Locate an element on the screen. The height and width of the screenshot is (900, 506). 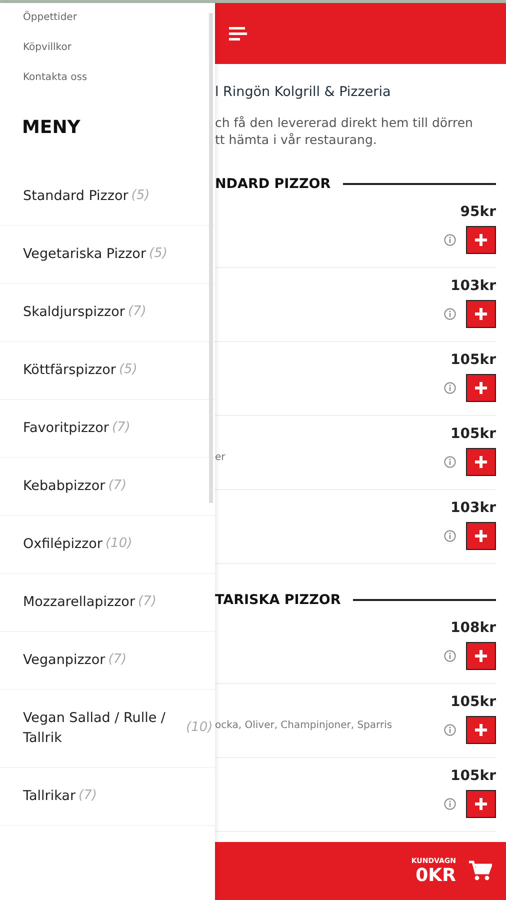
category-item: Tallrikar (7) is located at coordinates (107, 797).